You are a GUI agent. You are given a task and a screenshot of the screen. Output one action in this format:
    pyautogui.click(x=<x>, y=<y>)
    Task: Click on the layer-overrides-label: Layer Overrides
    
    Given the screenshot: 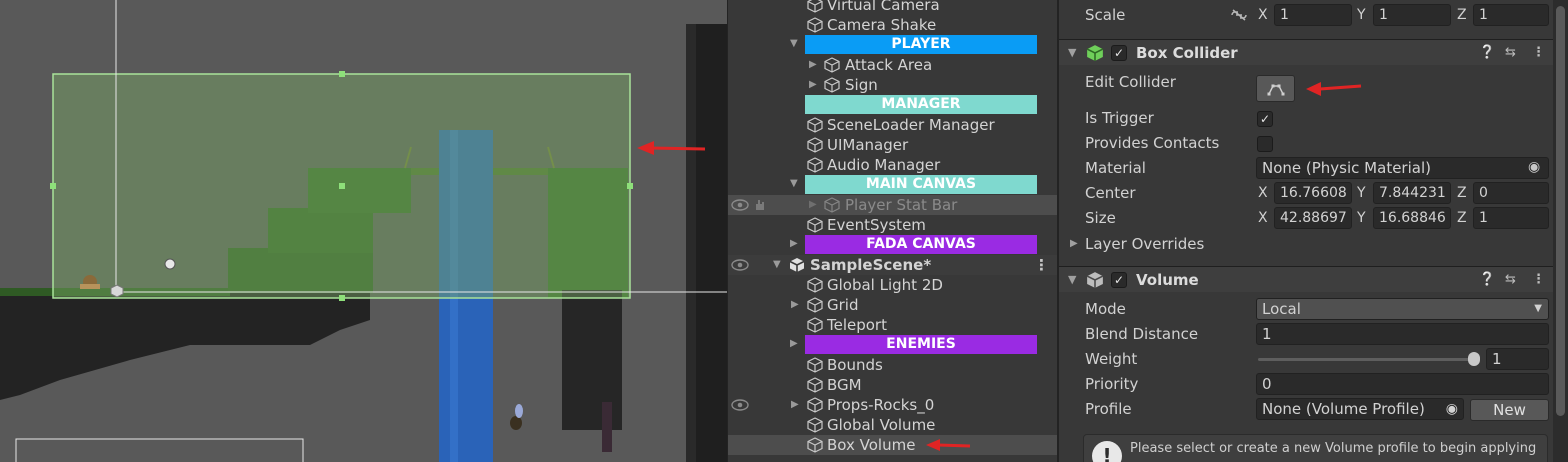 What is the action you would take?
    pyautogui.click(x=1144, y=244)
    